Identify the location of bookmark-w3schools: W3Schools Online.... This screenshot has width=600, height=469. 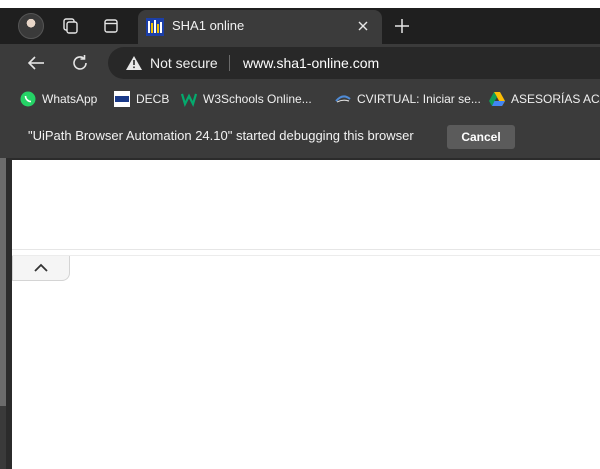
(246, 99).